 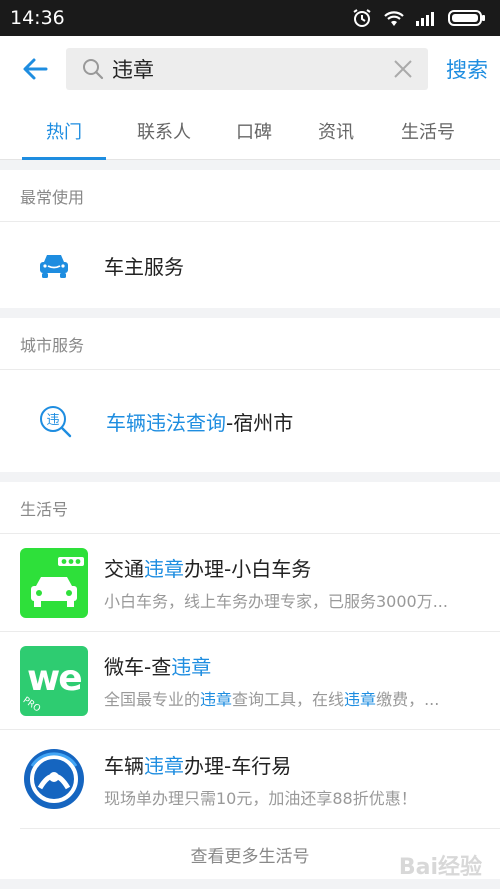 I want to click on search-input, so click(x=251, y=69).